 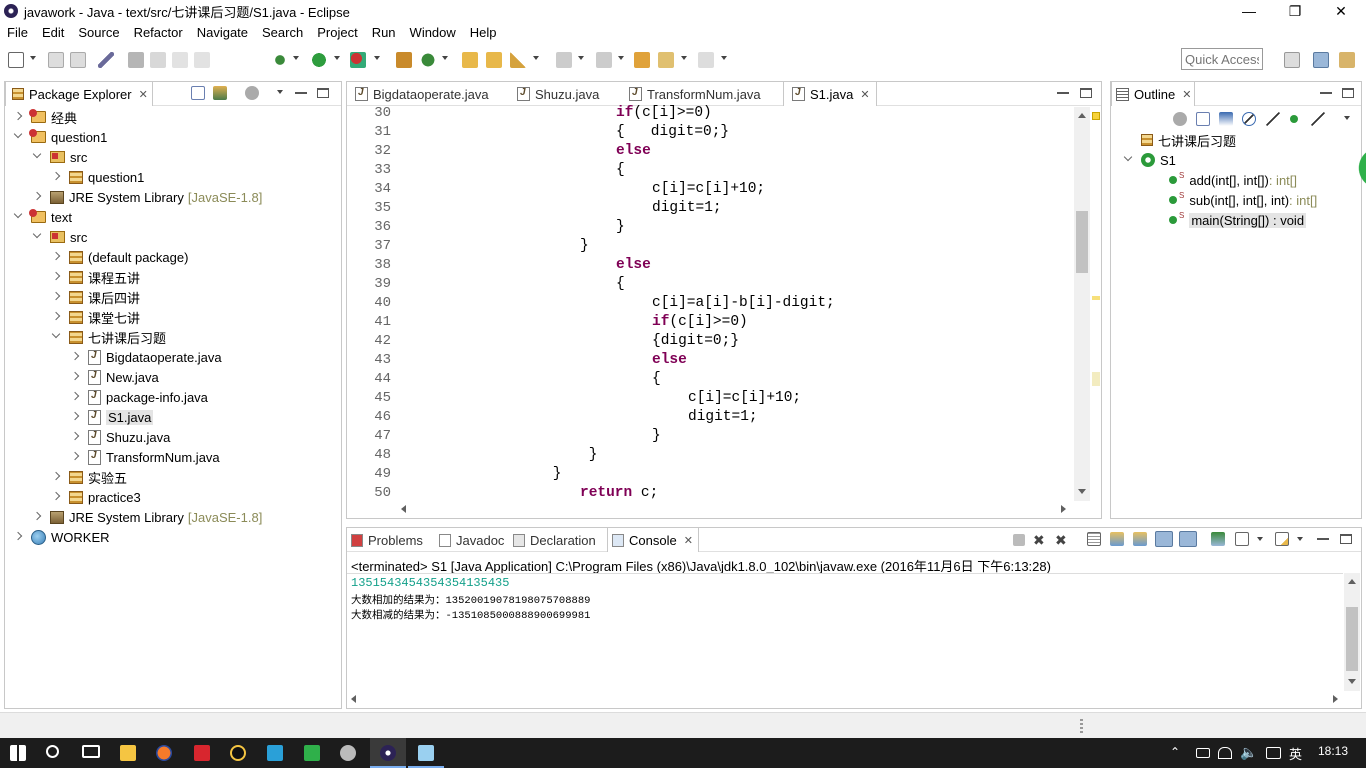 I want to click on restore-icon: ❐, so click(x=1295, y=11).